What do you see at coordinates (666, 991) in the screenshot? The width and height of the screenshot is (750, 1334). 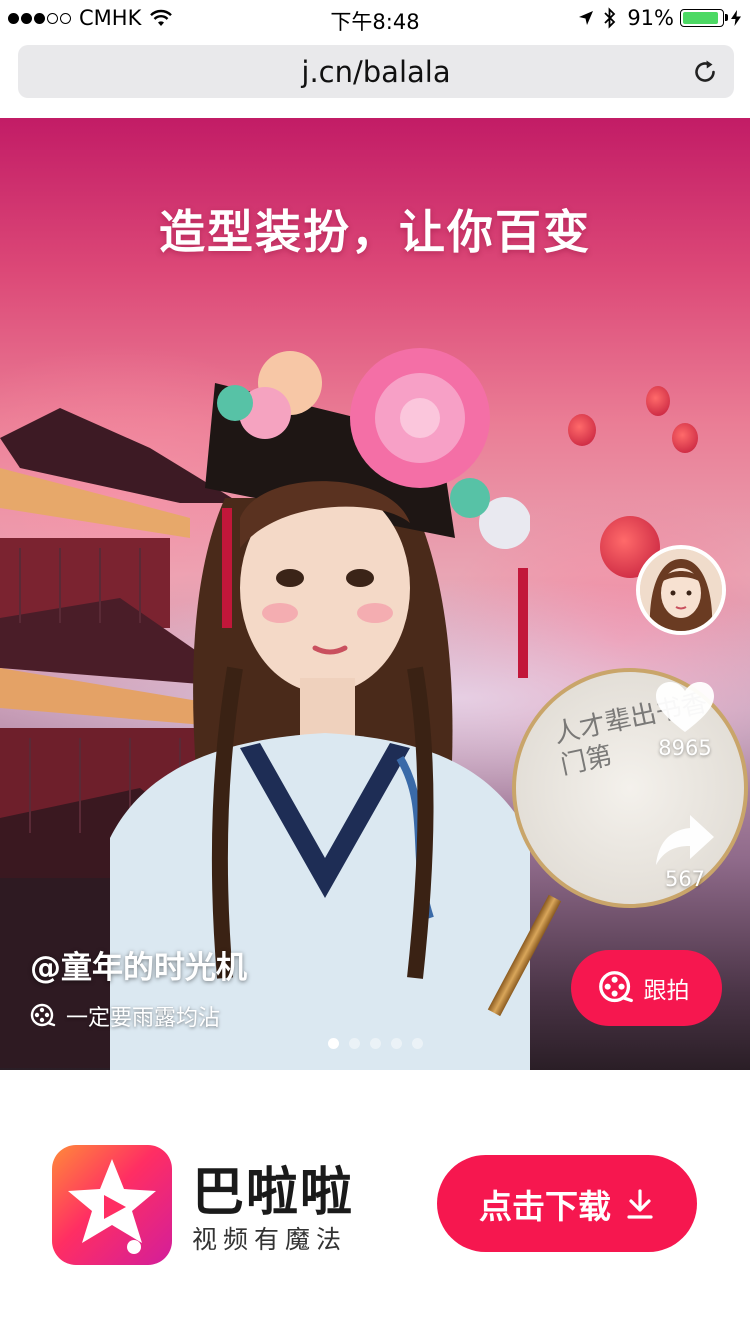 I see `follow-shoot-label: 跟拍` at bounding box center [666, 991].